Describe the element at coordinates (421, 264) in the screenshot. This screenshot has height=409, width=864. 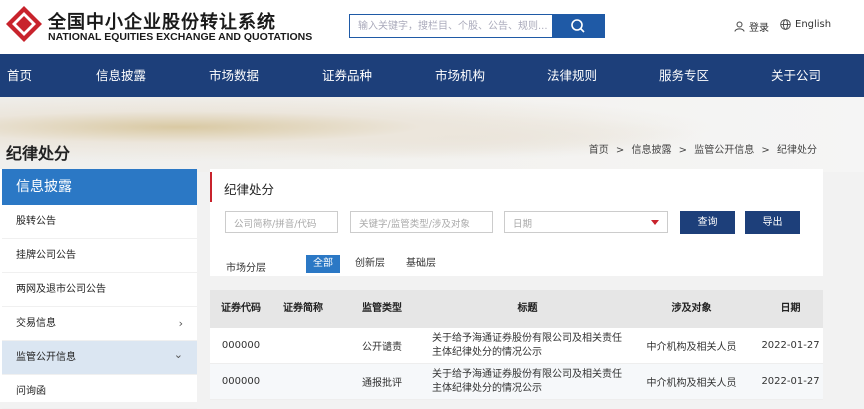
I see `tab-basic: 基础层` at that location.